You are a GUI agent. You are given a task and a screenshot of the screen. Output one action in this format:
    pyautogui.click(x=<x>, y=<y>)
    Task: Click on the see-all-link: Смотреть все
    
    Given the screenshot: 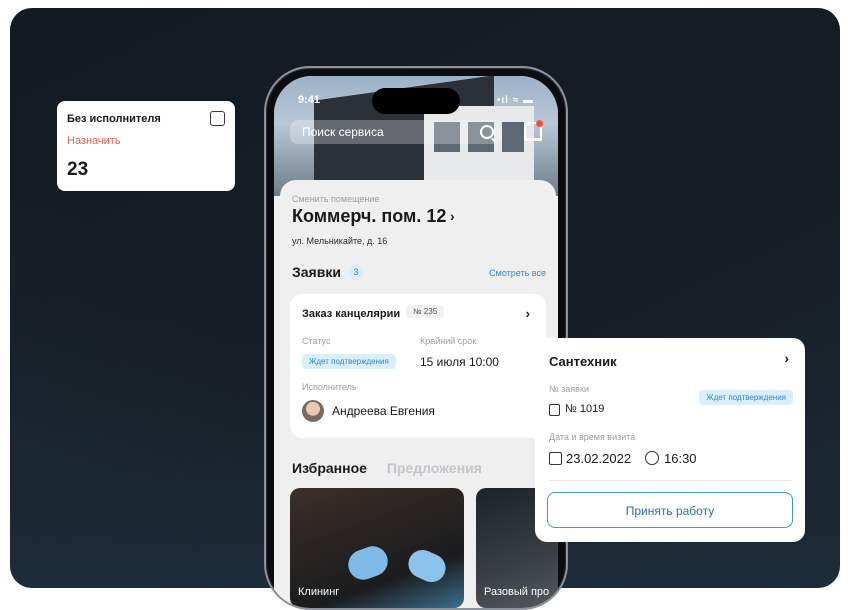 What is the action you would take?
    pyautogui.click(x=517, y=273)
    